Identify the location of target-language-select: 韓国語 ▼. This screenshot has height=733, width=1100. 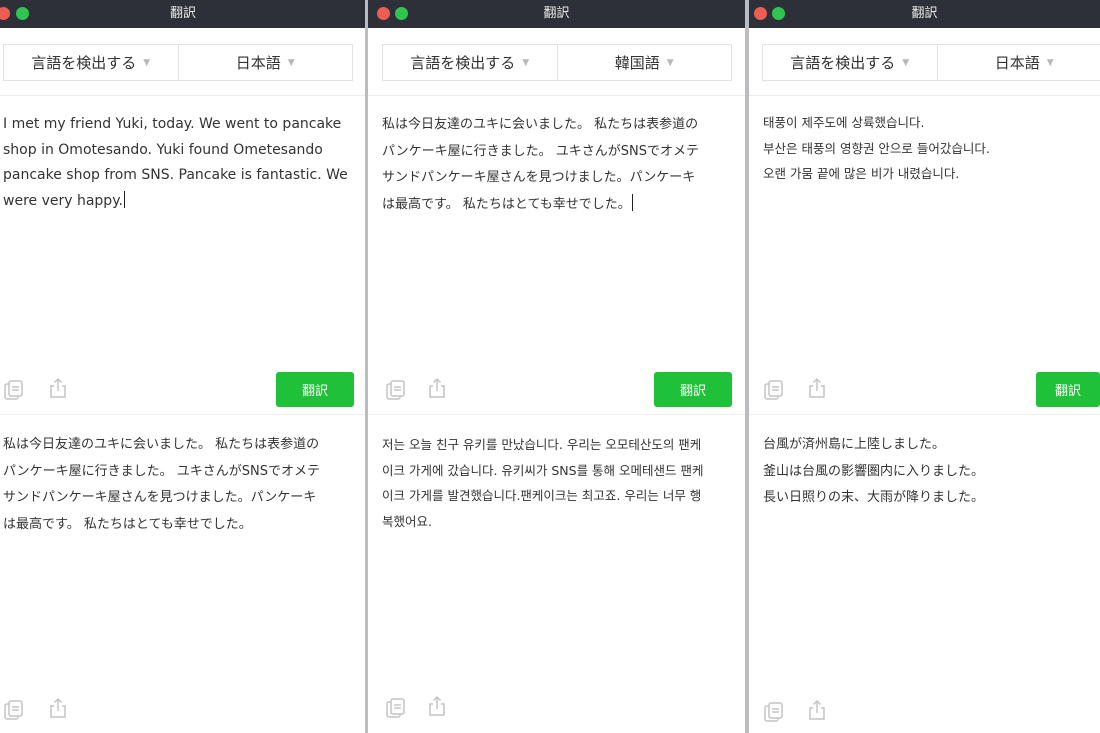
(644, 62).